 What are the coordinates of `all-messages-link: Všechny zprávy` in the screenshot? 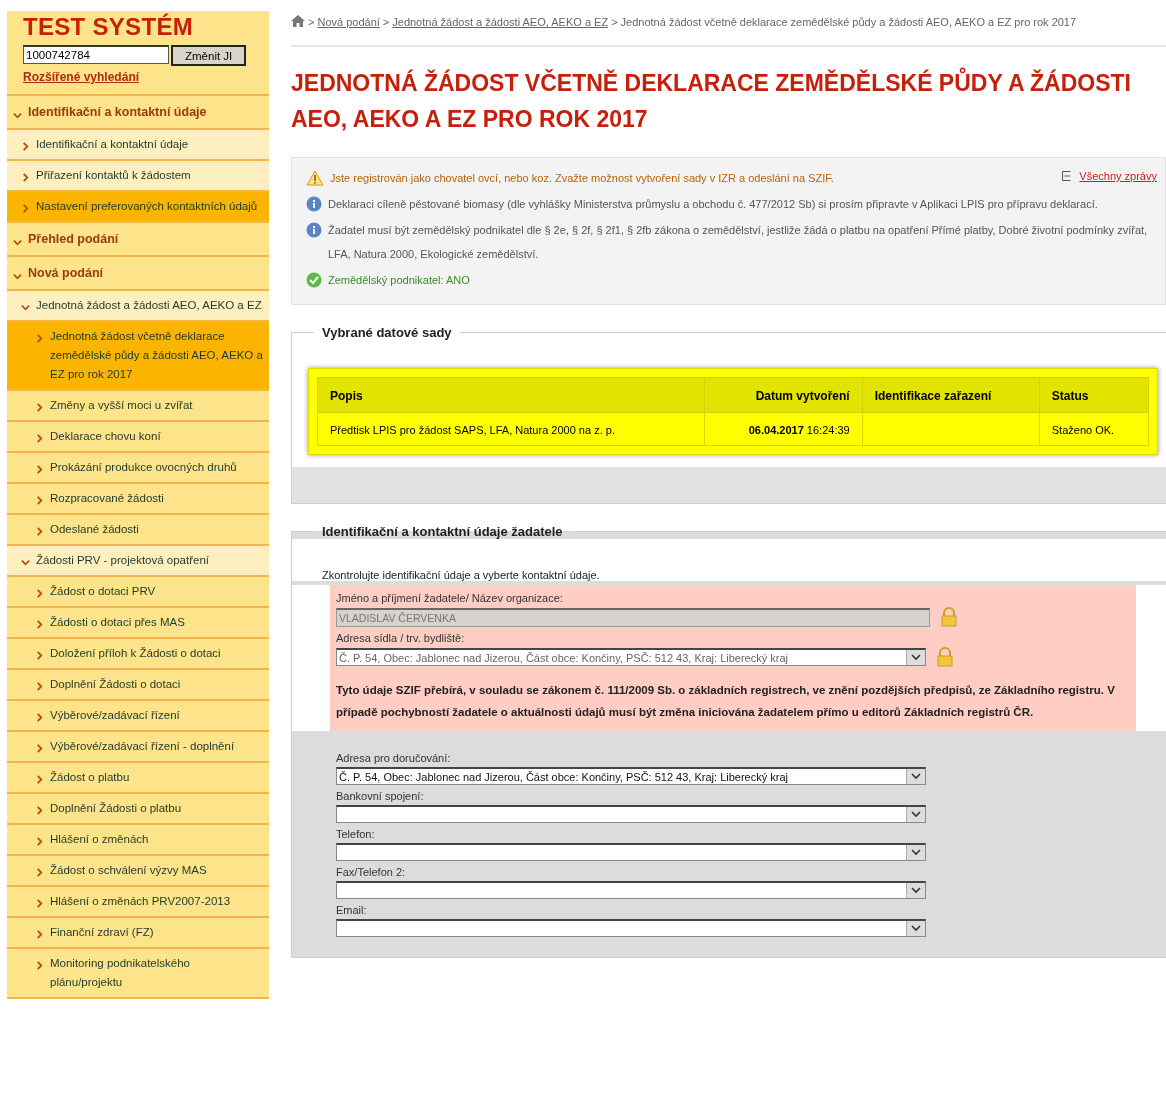 It's located at (1109, 176).